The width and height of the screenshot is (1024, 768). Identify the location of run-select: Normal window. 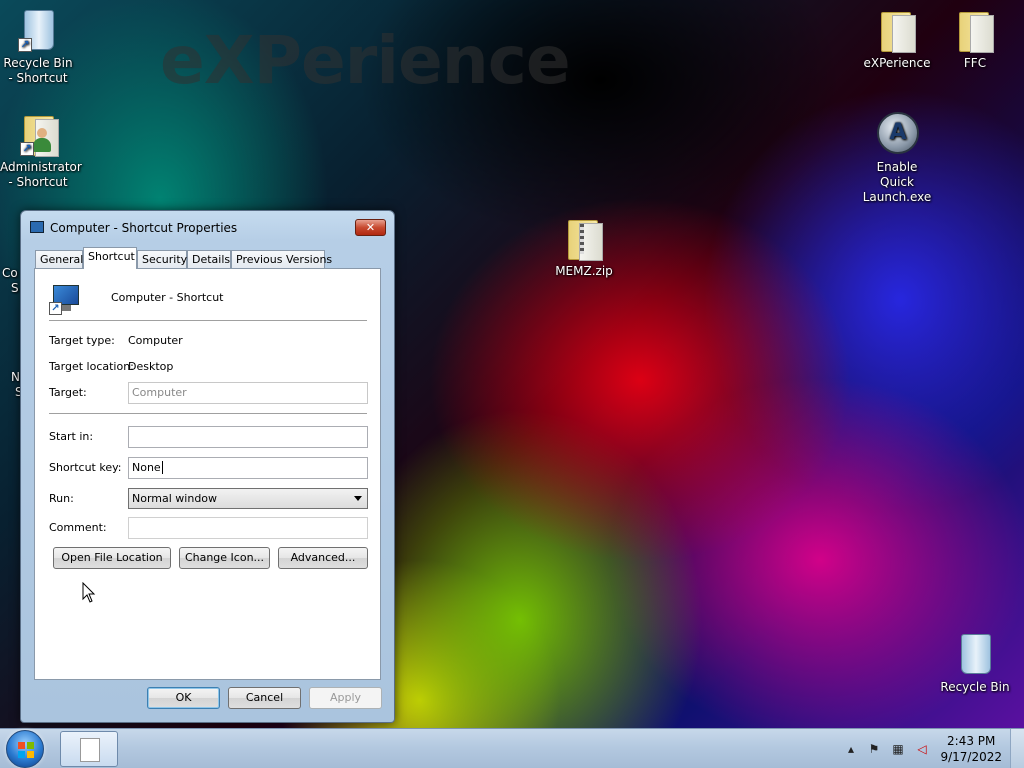
(248, 498).